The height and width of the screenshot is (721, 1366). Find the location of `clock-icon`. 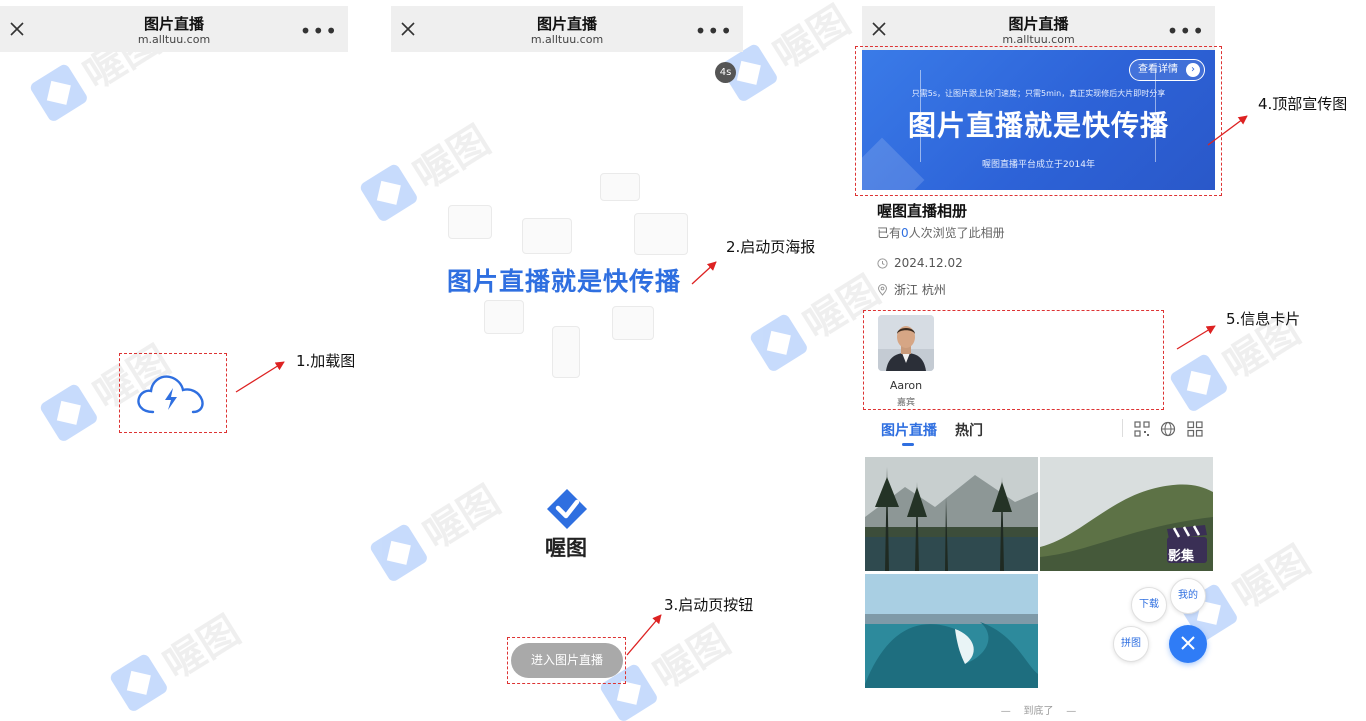

clock-icon is located at coordinates (882, 263).